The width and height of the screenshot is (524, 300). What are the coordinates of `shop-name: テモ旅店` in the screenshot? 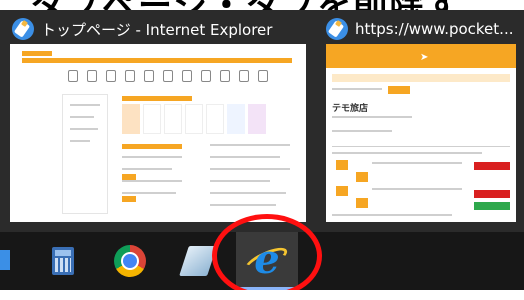 It's located at (350, 109).